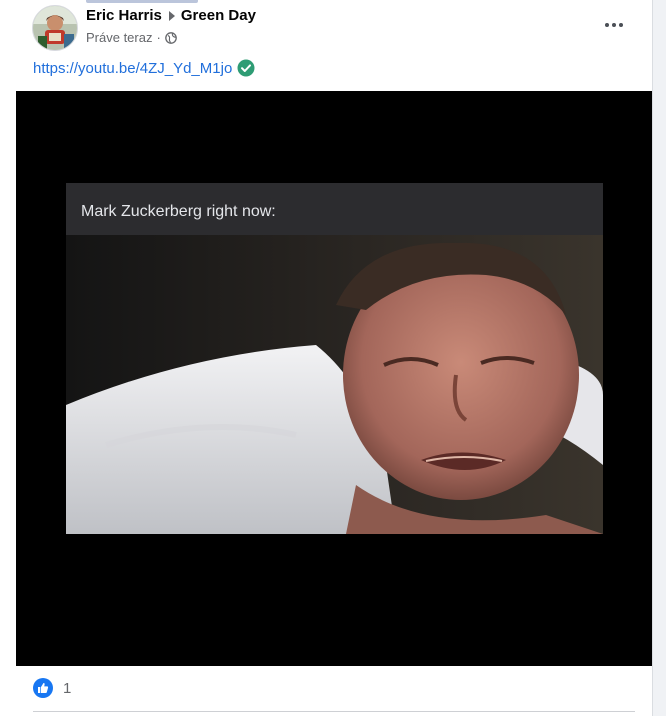  I want to click on top-accent-bar, so click(142, 1).